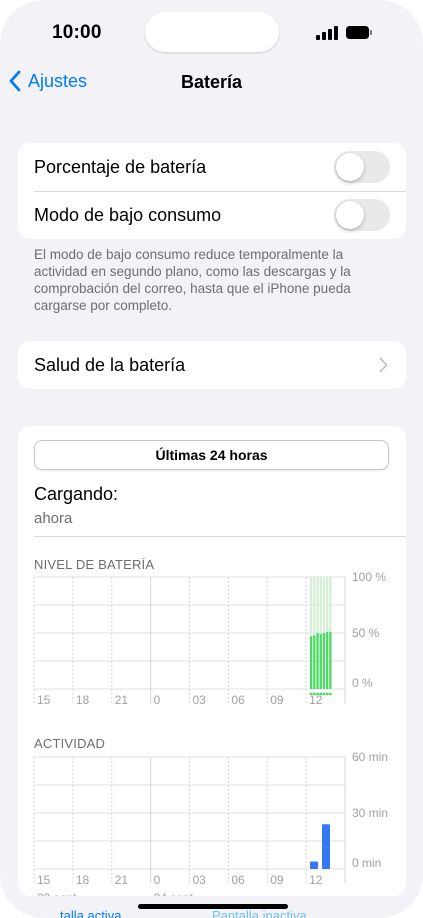  What do you see at coordinates (76, 494) in the screenshot?
I see `charging-status-label: Cargando:` at bounding box center [76, 494].